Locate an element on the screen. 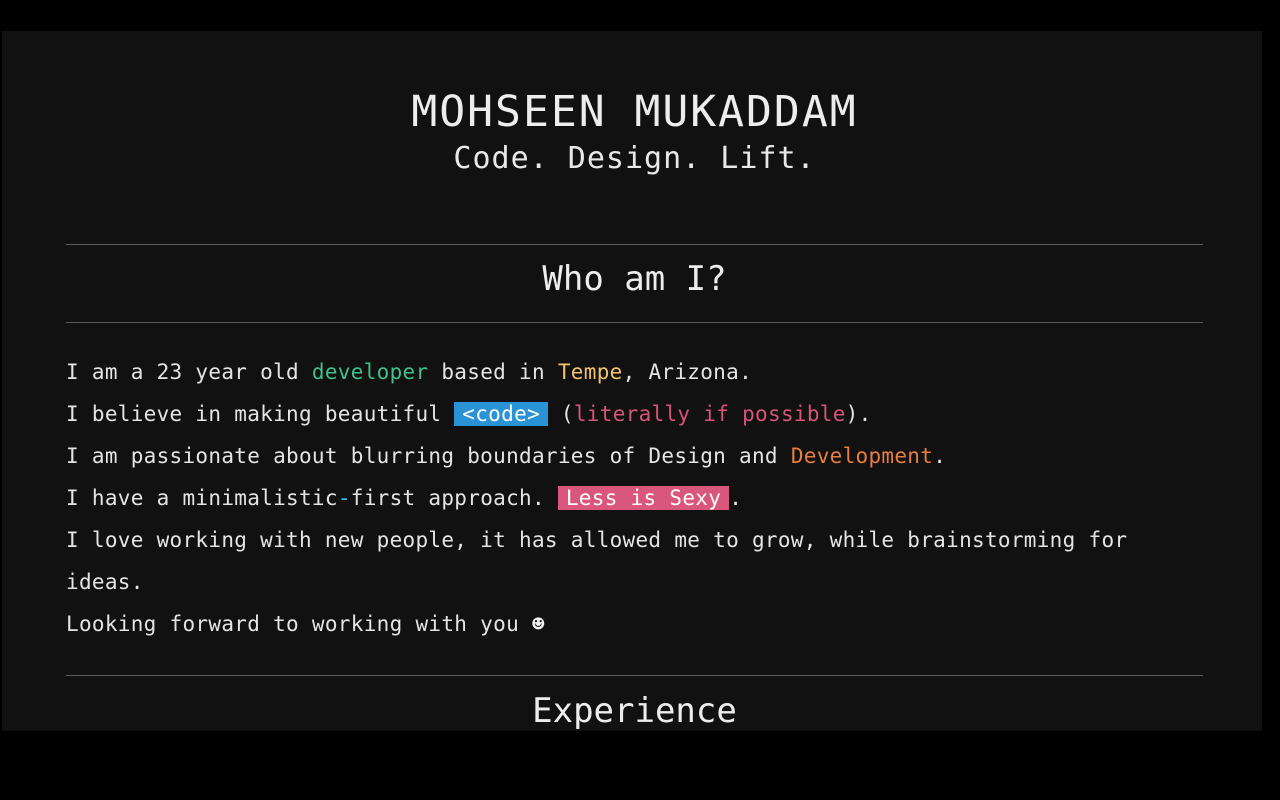 The height and width of the screenshot is (800, 1280). about-section-title: Who am I? is located at coordinates (634, 279).